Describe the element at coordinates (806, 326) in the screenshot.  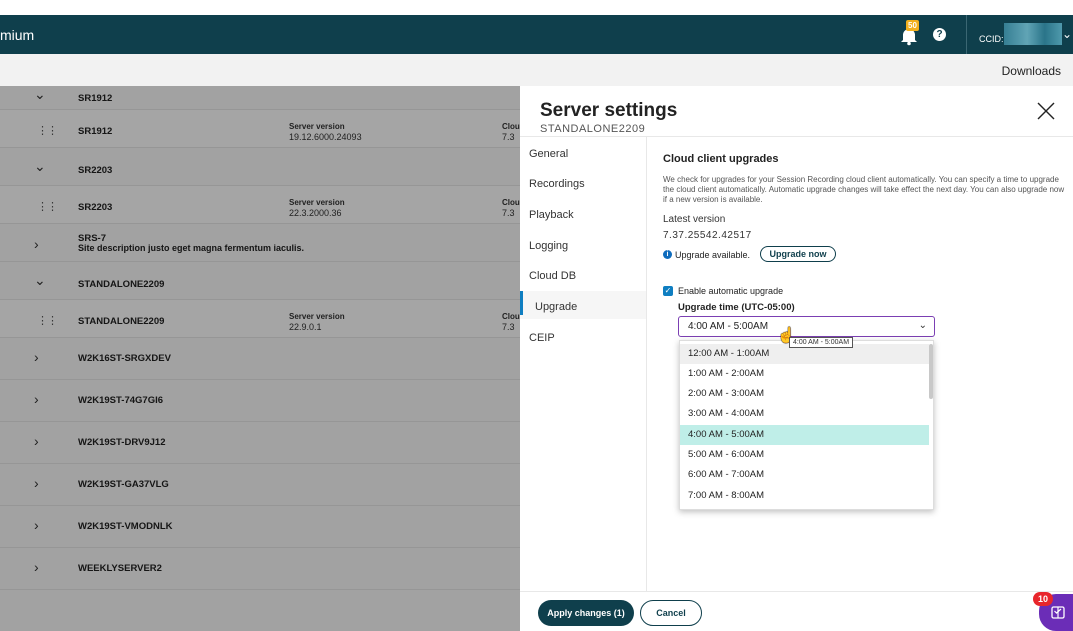
I see `upgrade-time-select: 4:00 AM - 5:00AM ⌄` at that location.